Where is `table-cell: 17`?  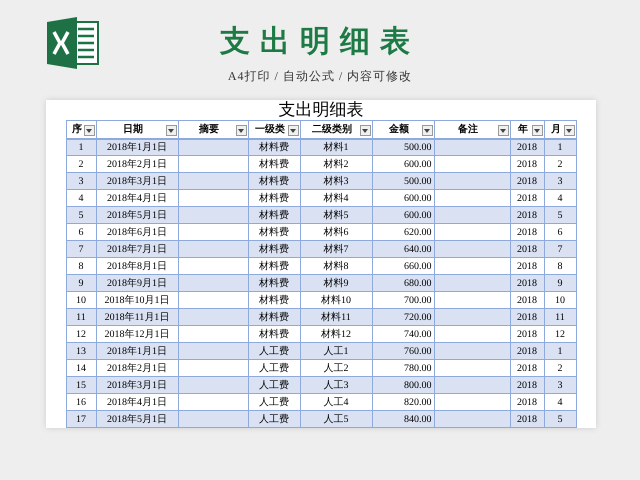 table-cell: 17 is located at coordinates (81, 419).